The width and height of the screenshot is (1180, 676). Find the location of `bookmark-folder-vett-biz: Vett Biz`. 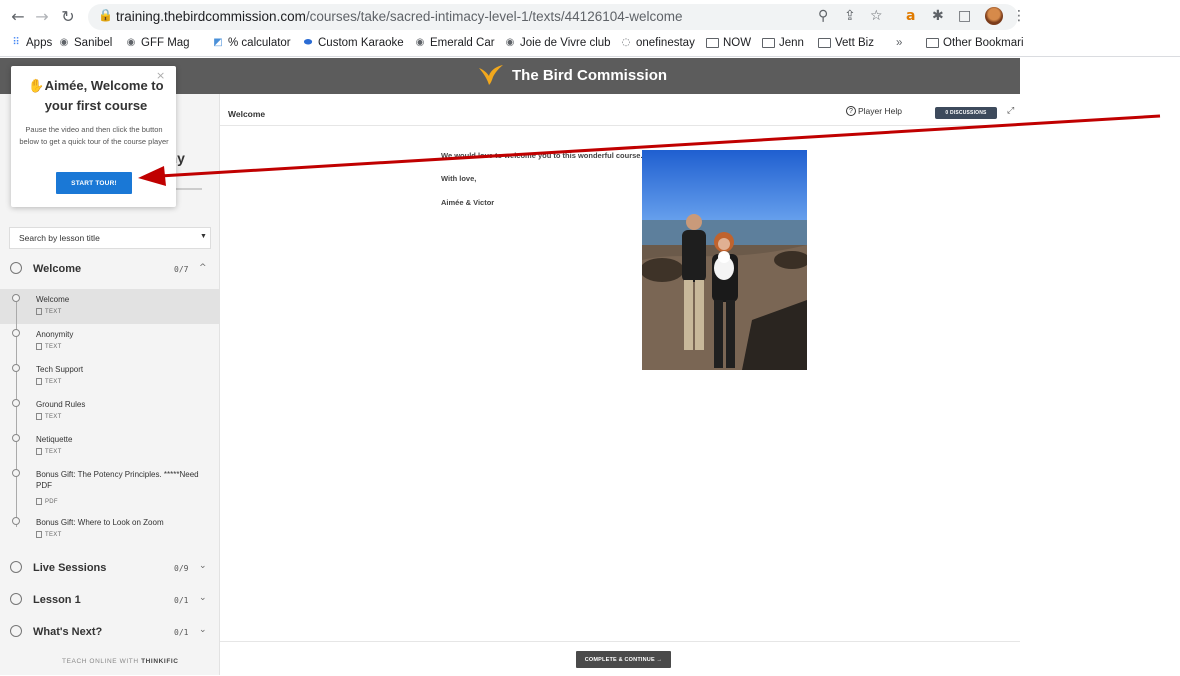

bookmark-folder-vett-biz: Vett Biz is located at coordinates (846, 43).